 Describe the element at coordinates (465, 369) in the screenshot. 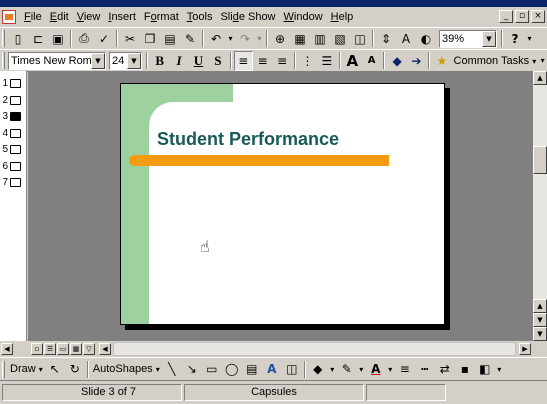

I see `shadow-icon: ▪` at that location.